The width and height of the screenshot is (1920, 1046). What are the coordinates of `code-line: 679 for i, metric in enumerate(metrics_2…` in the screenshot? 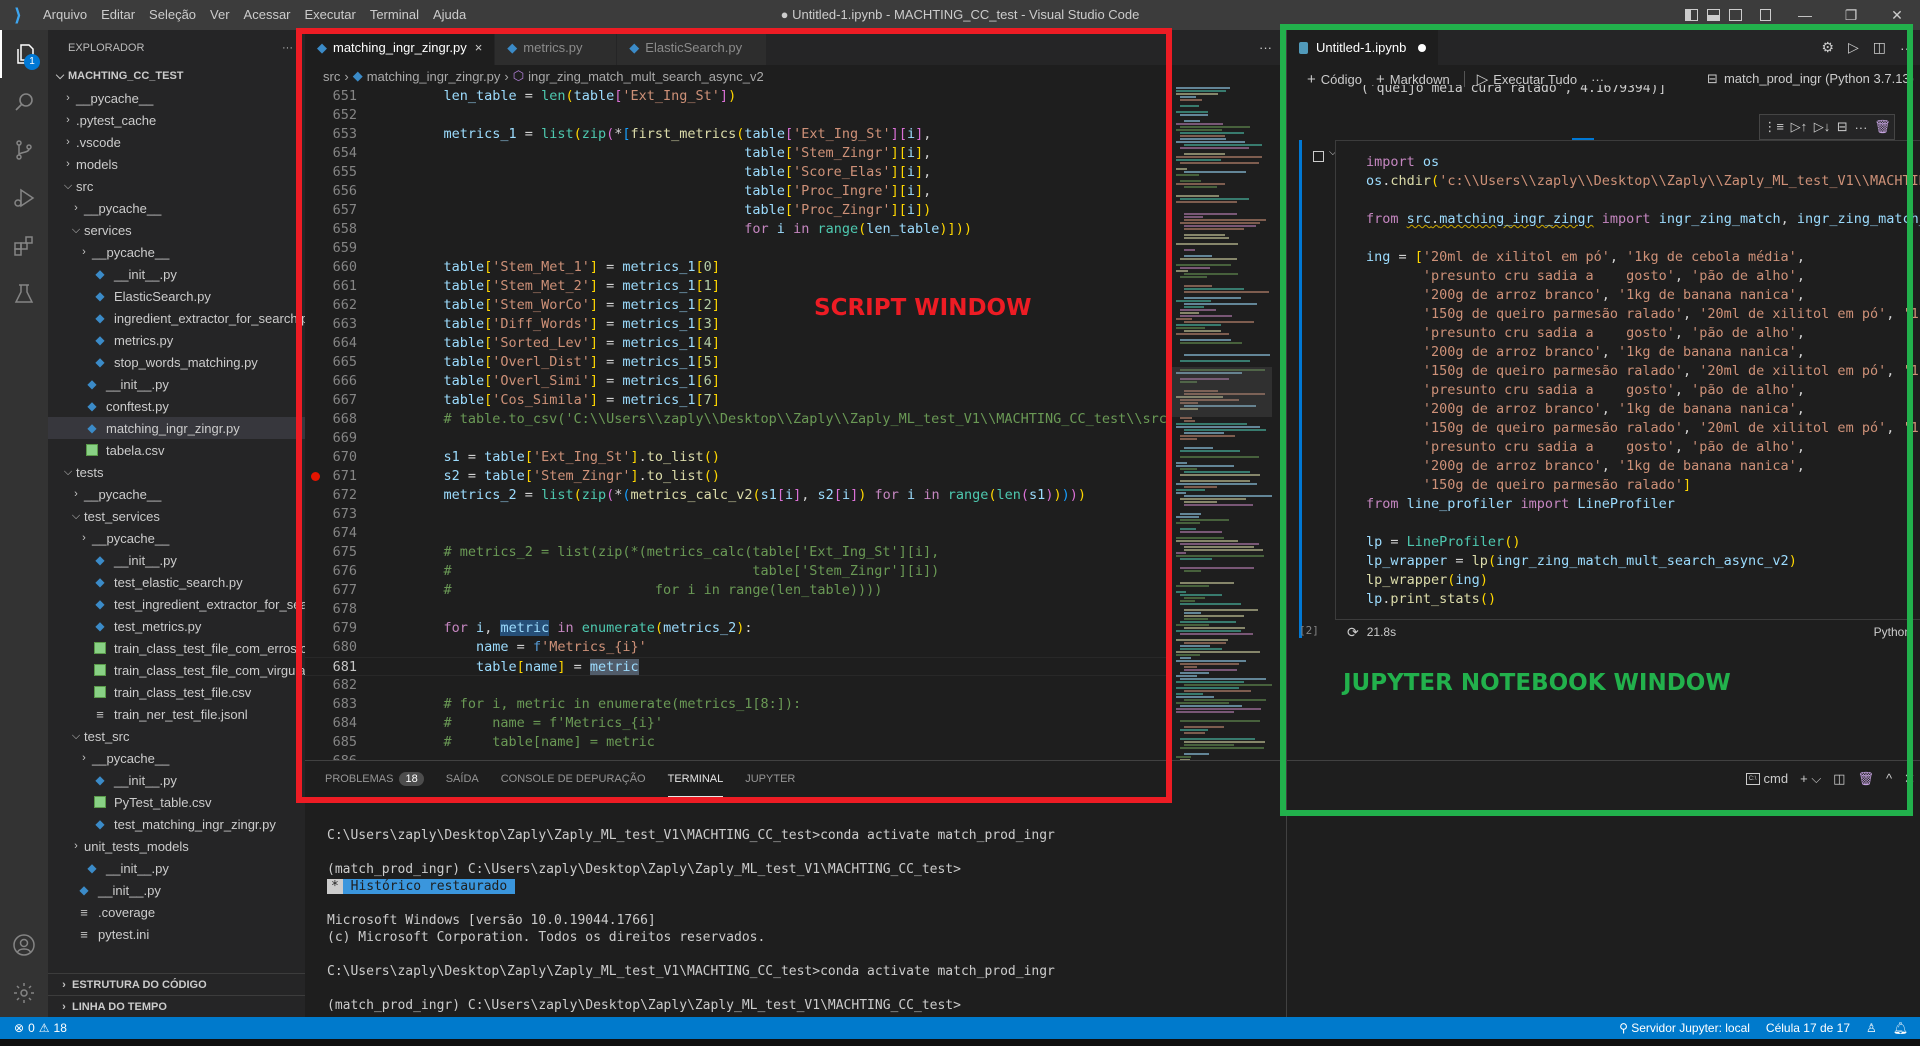 It's located at (738, 628).